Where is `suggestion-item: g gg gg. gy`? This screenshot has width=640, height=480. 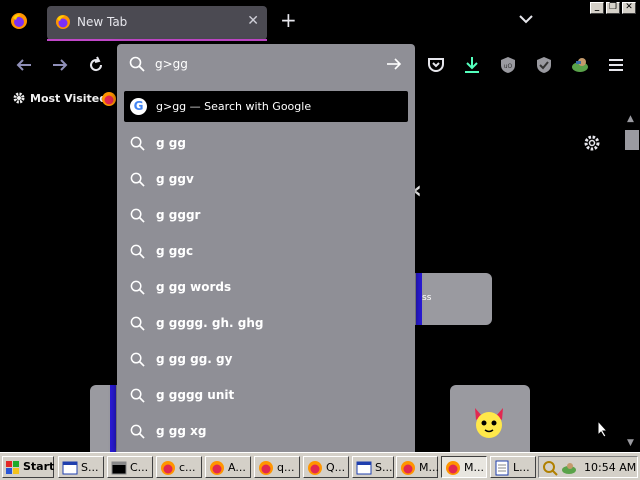
suggestion-item: g gg gg. gy is located at coordinates (266, 360).